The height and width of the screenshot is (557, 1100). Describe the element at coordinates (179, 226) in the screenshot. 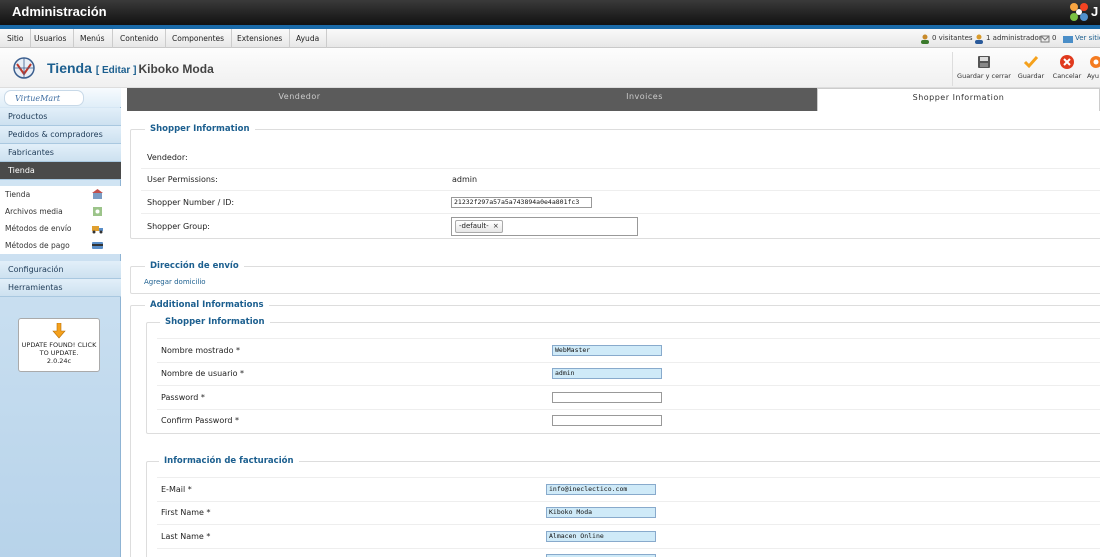

I see `shopper-group-label: Shopper Group:` at that location.